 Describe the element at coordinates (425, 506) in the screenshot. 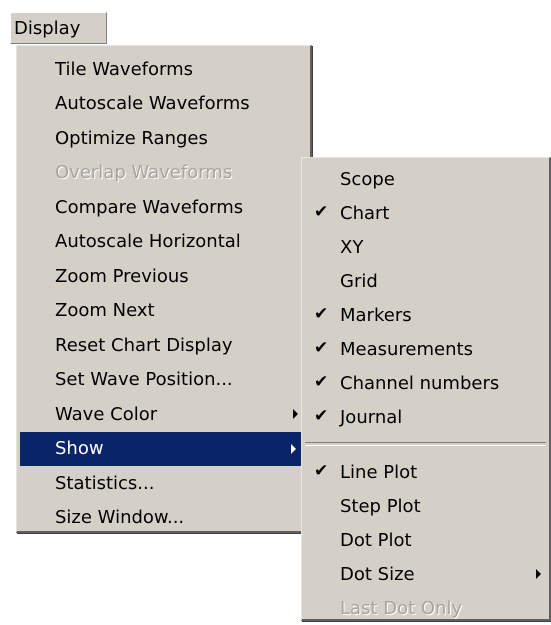

I see `submenu-item-step-plot: Step Plot` at that location.